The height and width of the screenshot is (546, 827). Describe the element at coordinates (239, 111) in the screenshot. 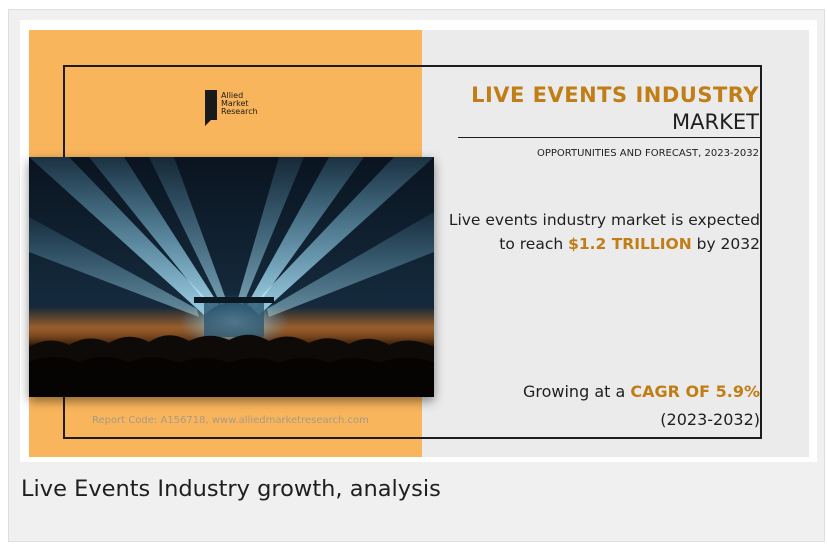

I see `logo-line-3: Research` at that location.